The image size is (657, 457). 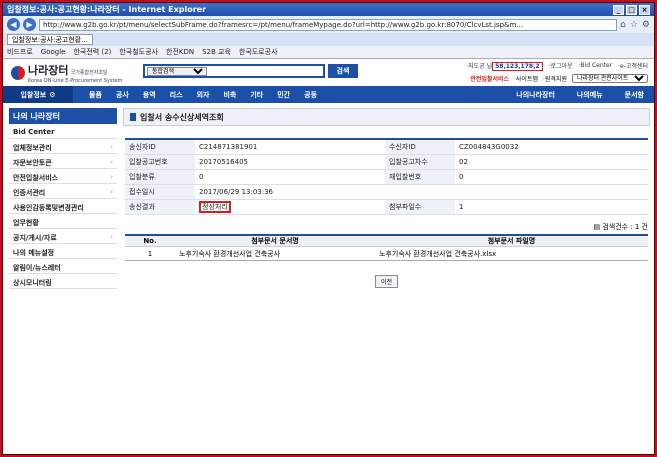 What do you see at coordinates (95, 95) in the screenshot?
I see `nav-item: 물품` at bounding box center [95, 95].